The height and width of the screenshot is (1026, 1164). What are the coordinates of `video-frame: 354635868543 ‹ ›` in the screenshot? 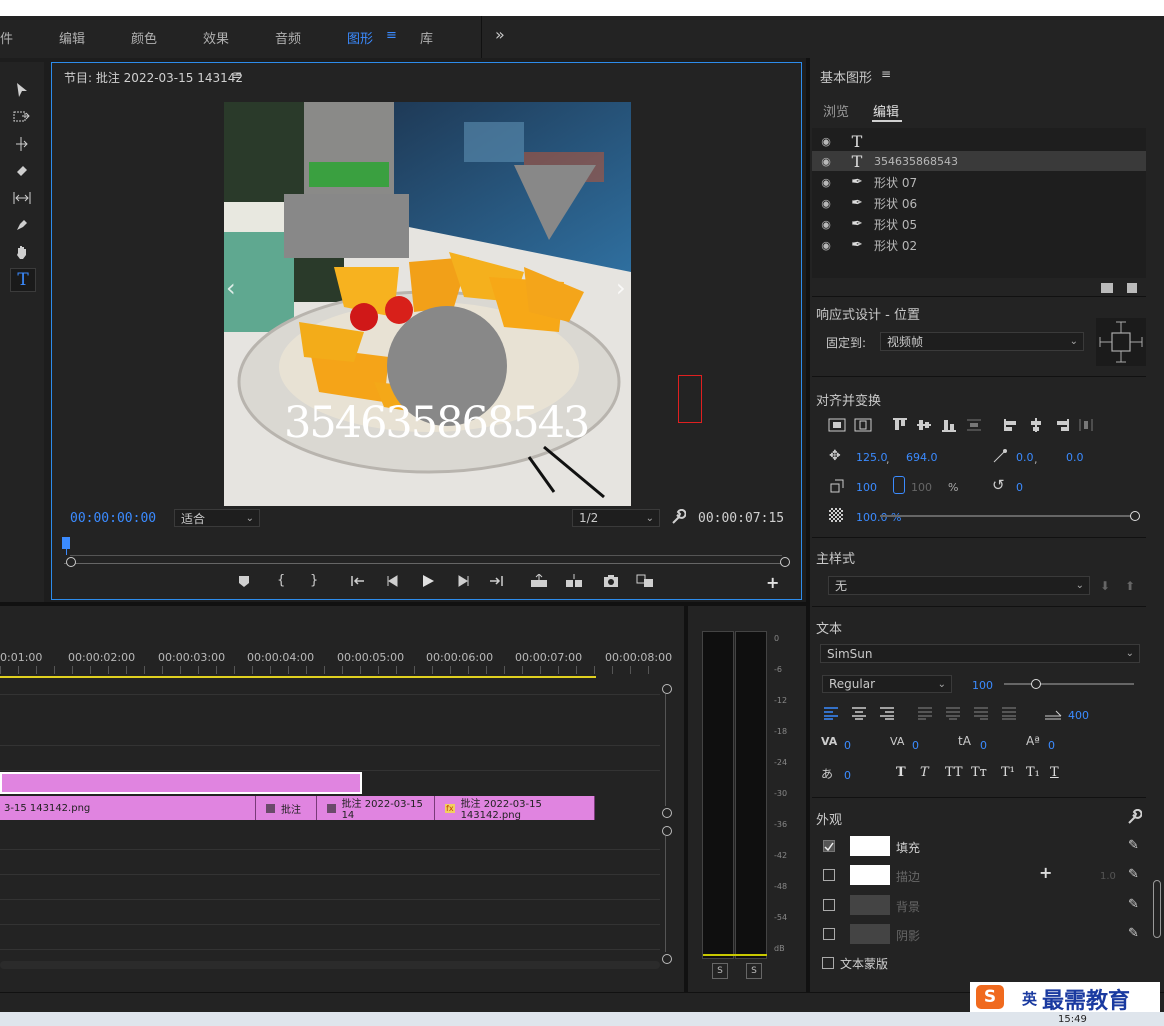 It's located at (427, 304).